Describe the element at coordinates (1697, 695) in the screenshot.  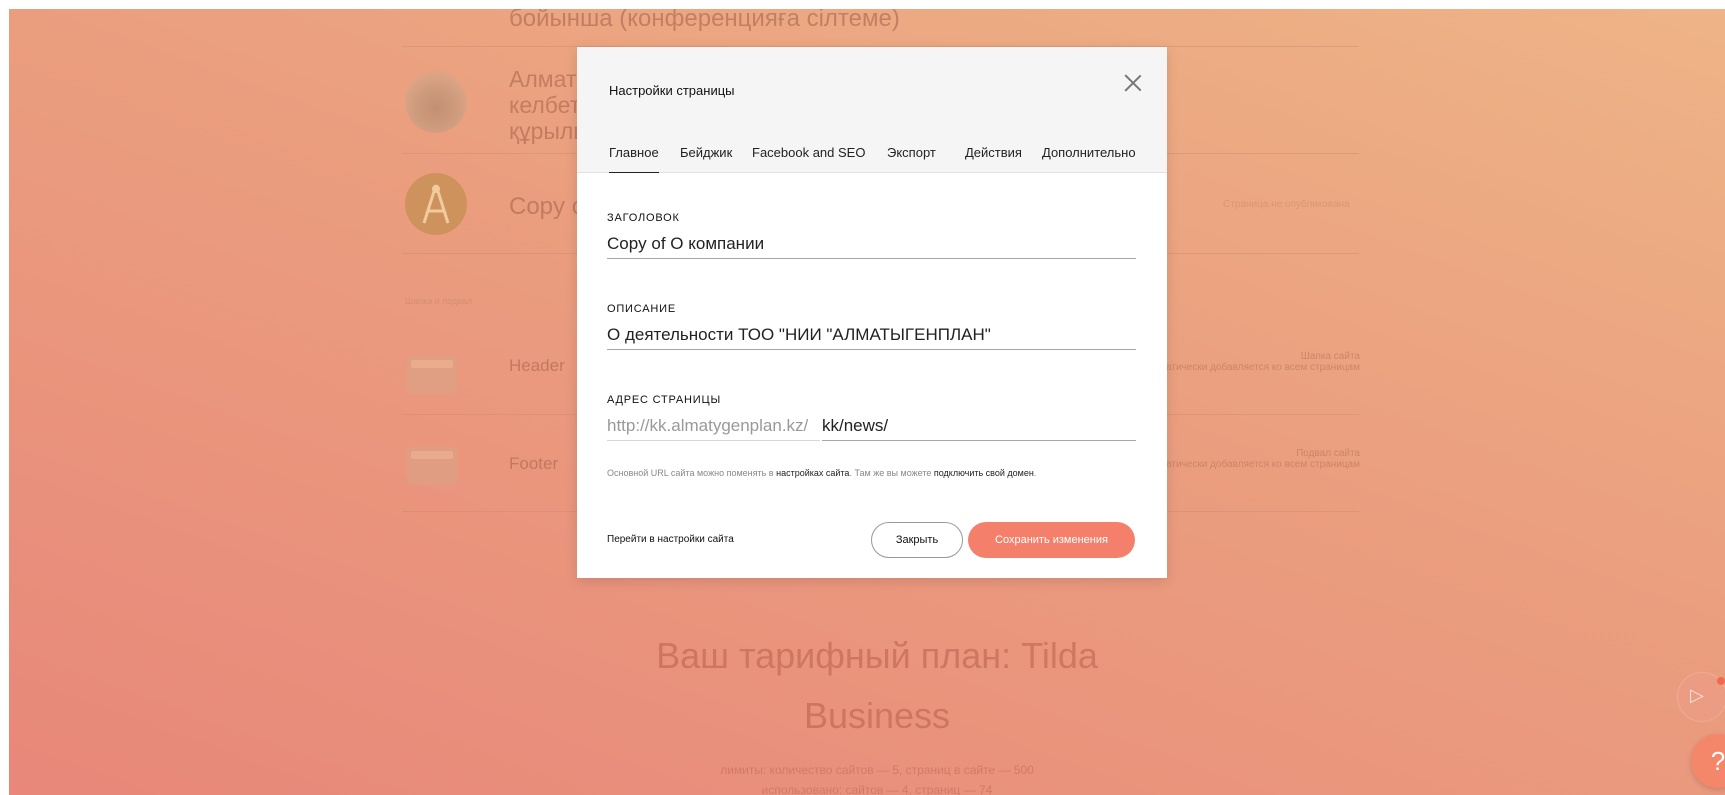
I see `play-icon: ▷` at that location.